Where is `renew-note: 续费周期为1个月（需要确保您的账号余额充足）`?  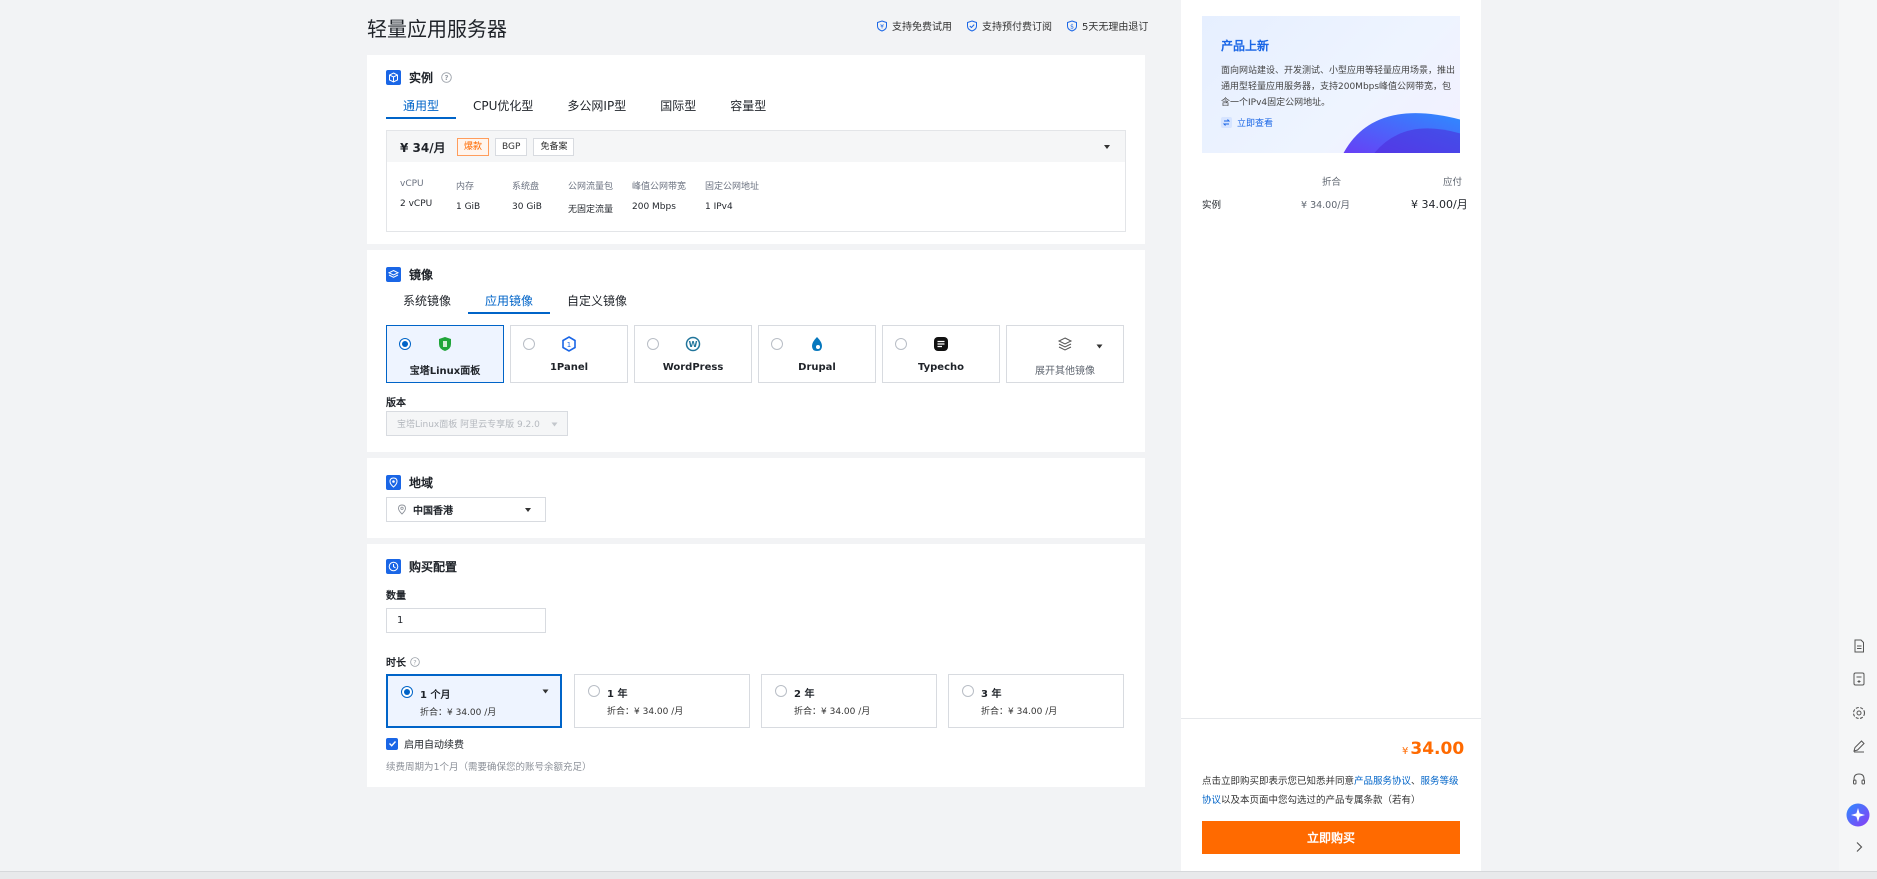
renew-note: 续费周期为1个月（需要确保您的账号余额充足） is located at coordinates (489, 767).